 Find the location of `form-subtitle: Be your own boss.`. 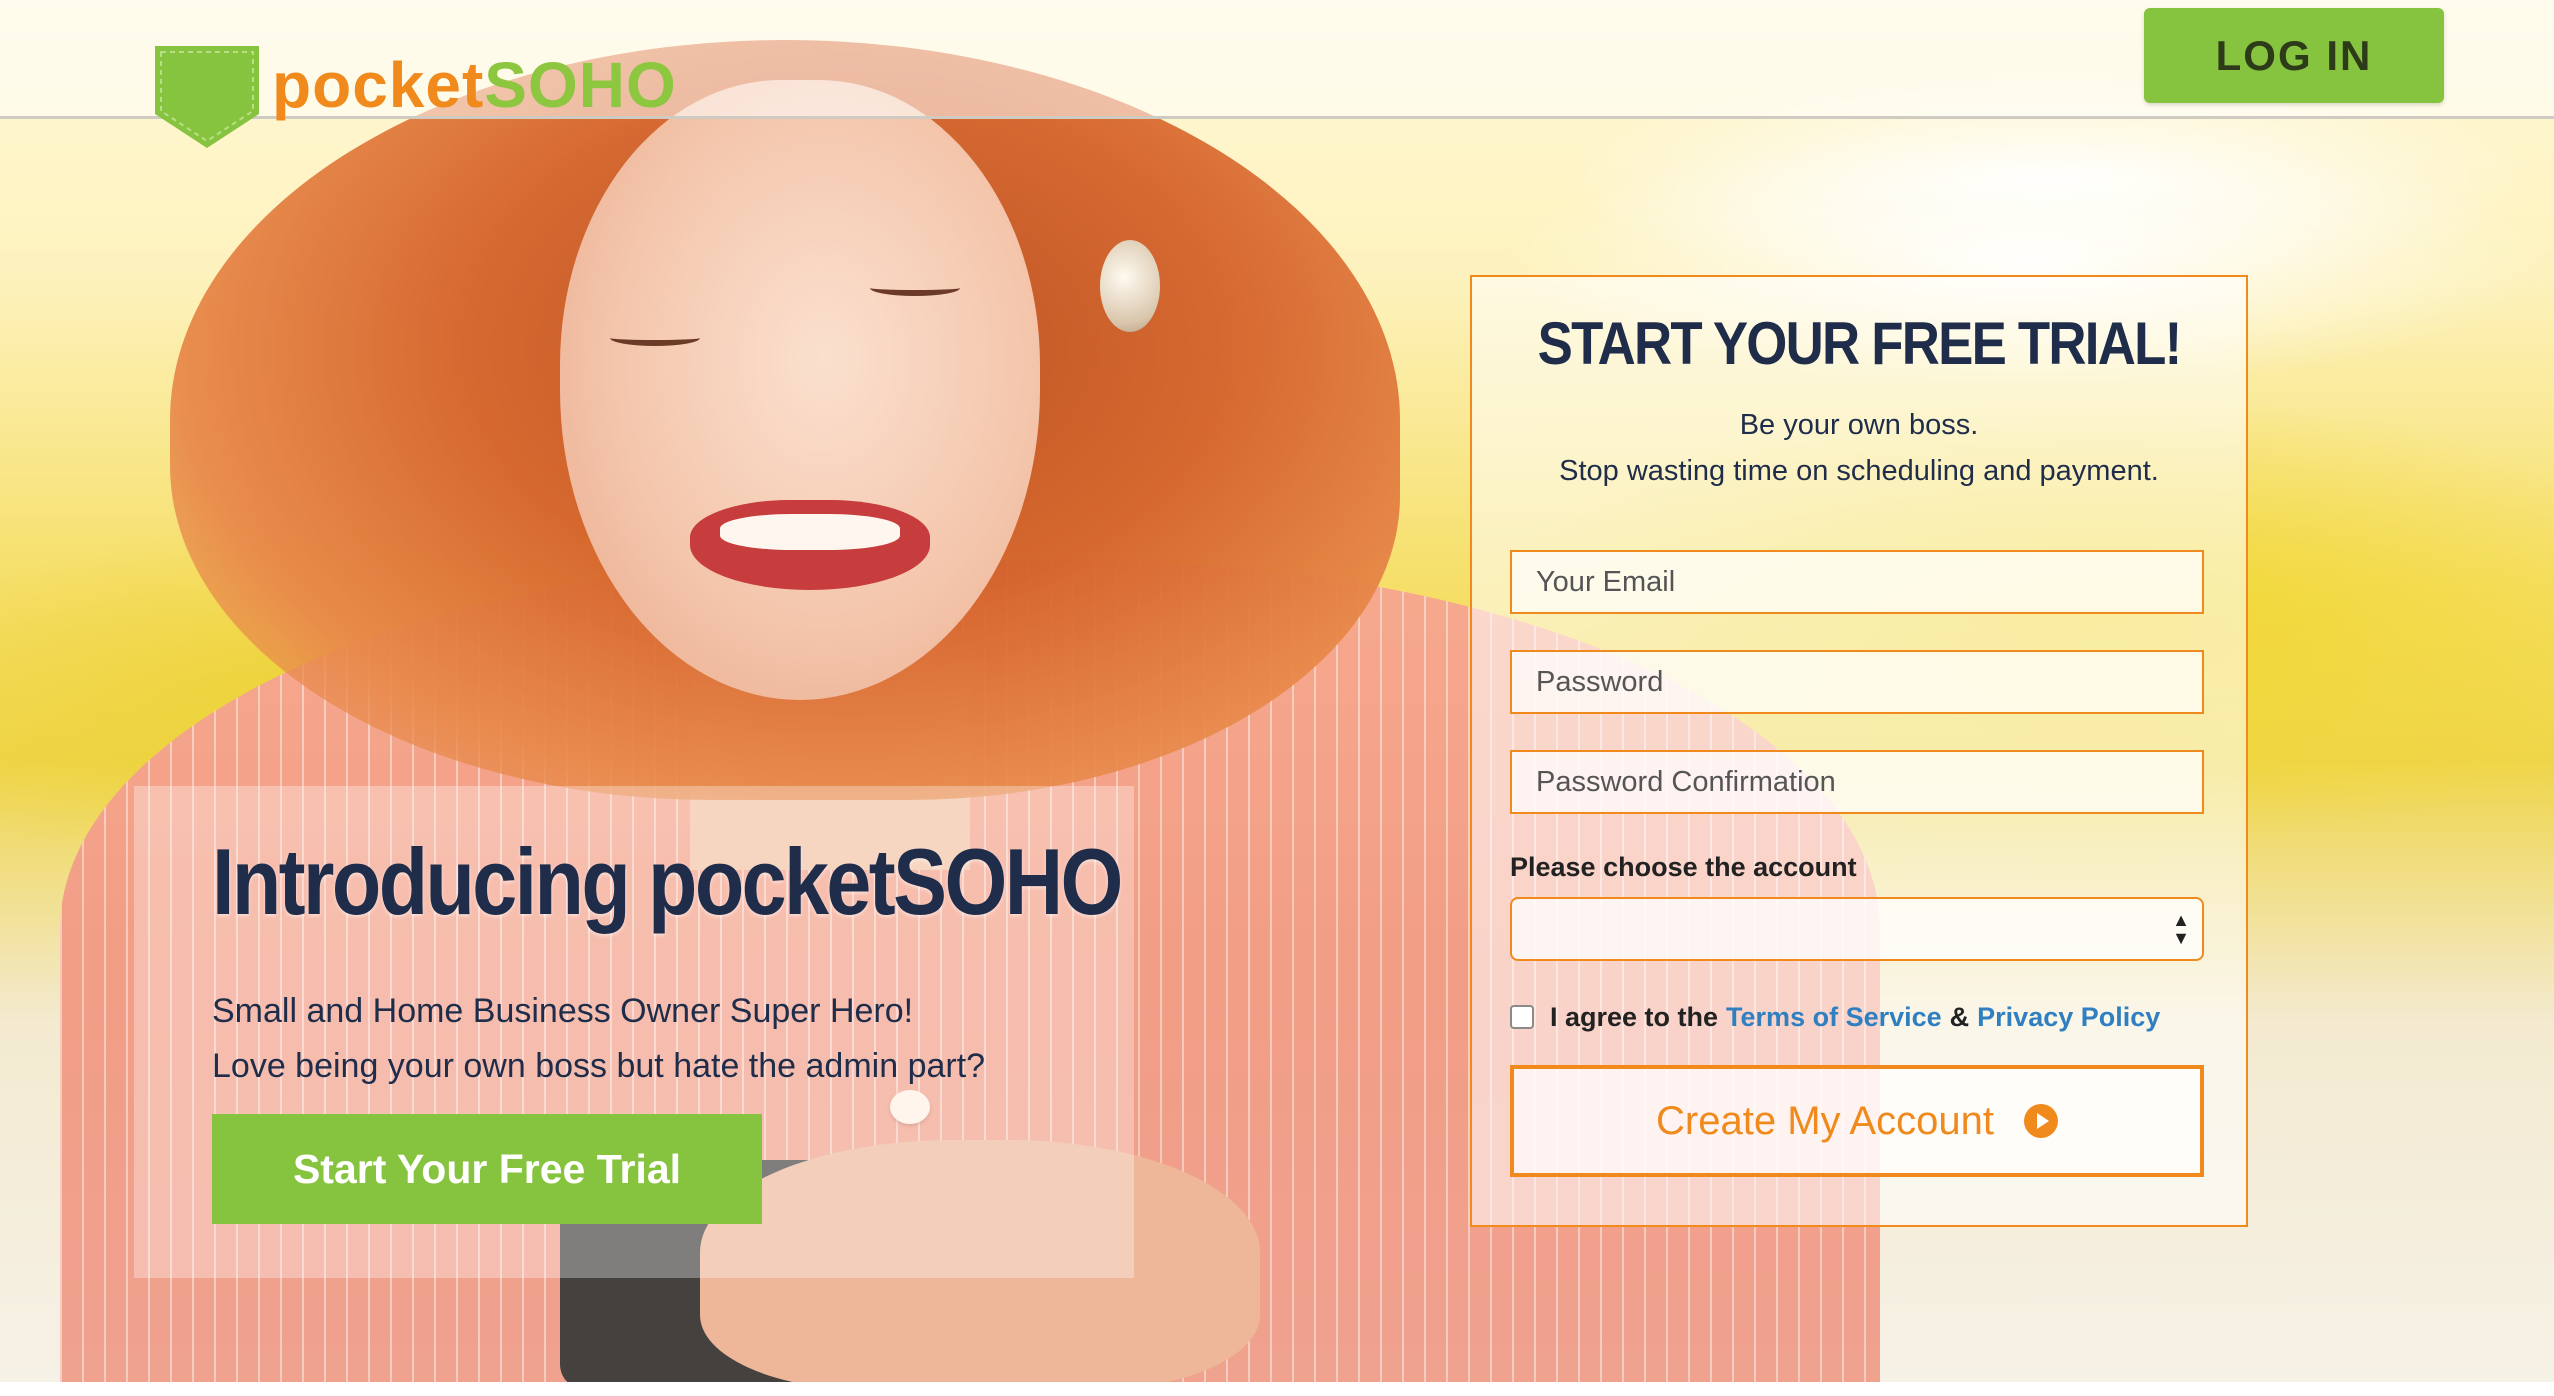

form-subtitle: Be your own boss. is located at coordinates (1859, 425).